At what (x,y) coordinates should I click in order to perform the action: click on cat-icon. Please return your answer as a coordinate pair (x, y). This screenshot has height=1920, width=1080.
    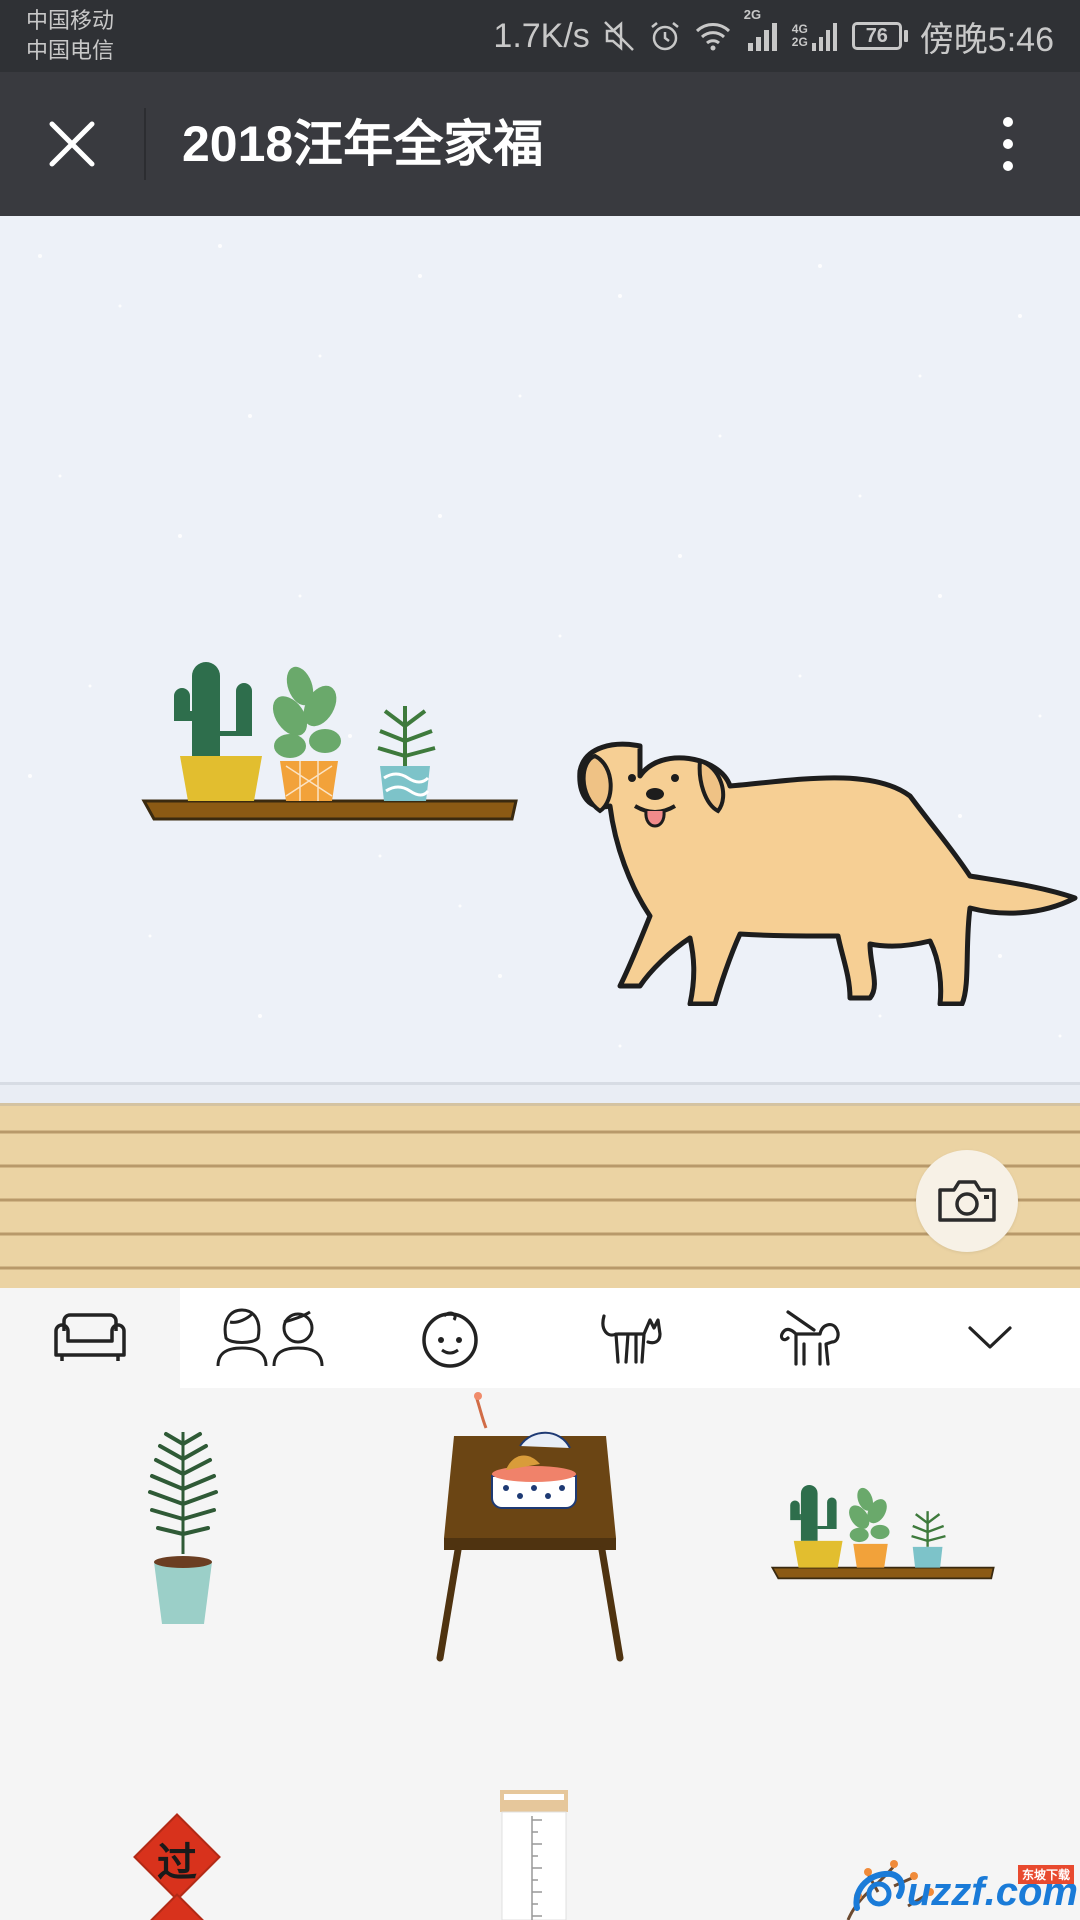
    Looking at the image, I should click on (631, 1339).